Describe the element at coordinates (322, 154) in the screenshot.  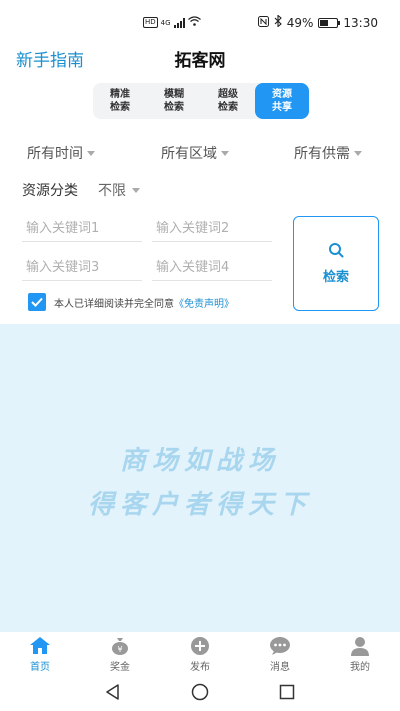
I see `supply-filter-label: 所有供需` at that location.